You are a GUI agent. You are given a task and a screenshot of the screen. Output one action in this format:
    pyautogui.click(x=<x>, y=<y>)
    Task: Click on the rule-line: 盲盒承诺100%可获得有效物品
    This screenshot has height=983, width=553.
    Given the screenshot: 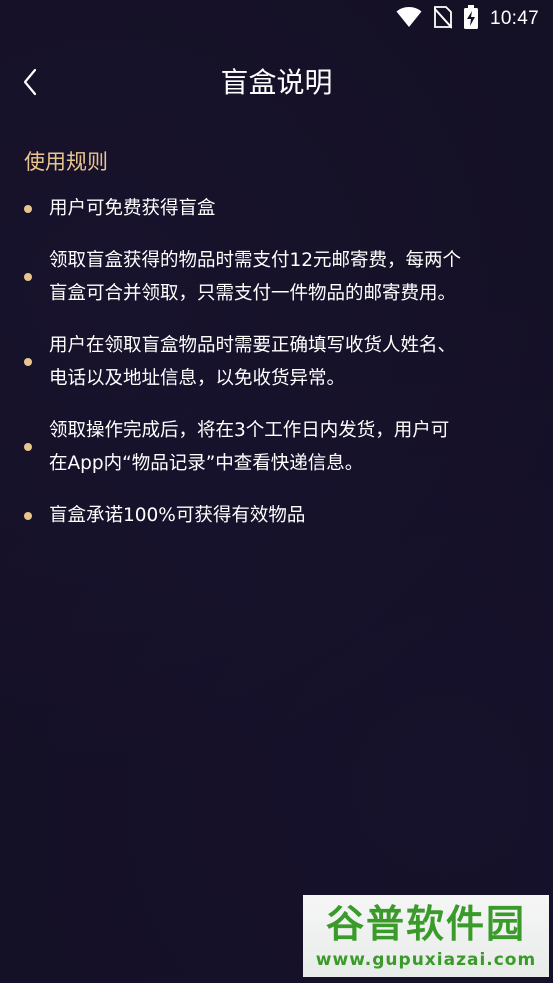 What is the action you would take?
    pyautogui.click(x=177, y=515)
    